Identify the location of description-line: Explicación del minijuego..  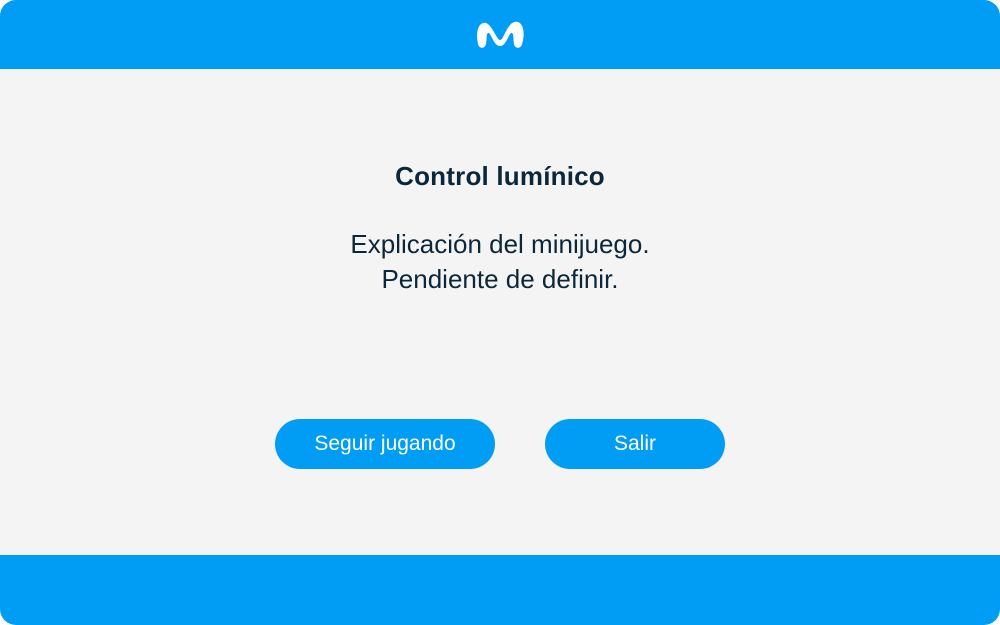
(500, 244).